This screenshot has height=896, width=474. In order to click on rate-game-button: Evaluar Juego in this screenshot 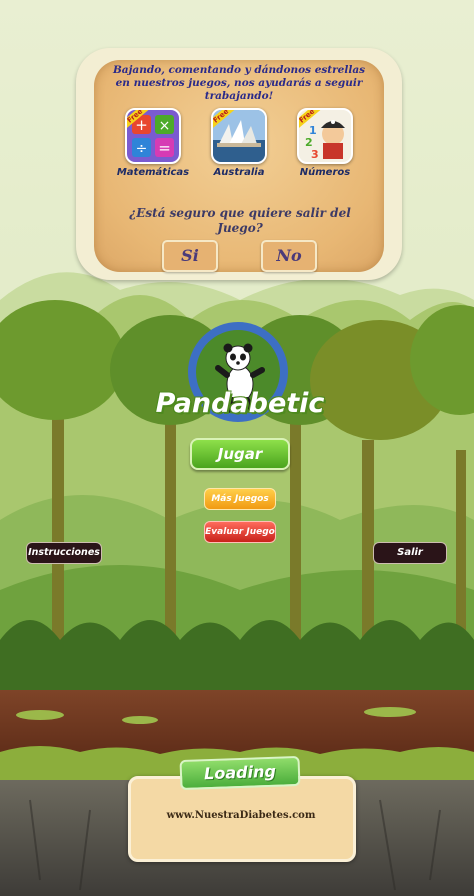, I will do `click(240, 532)`.